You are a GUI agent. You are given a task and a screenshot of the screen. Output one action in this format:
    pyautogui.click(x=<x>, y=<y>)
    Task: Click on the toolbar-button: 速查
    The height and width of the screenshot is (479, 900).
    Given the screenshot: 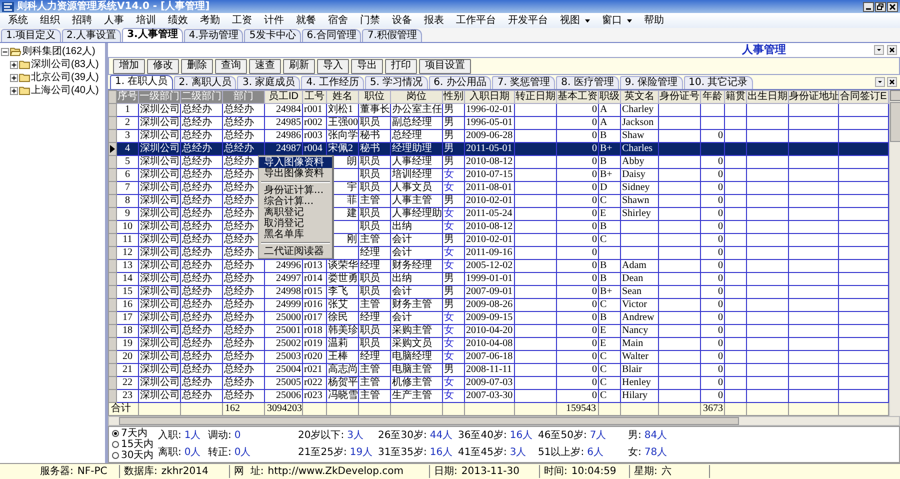 What is the action you would take?
    pyautogui.click(x=265, y=66)
    